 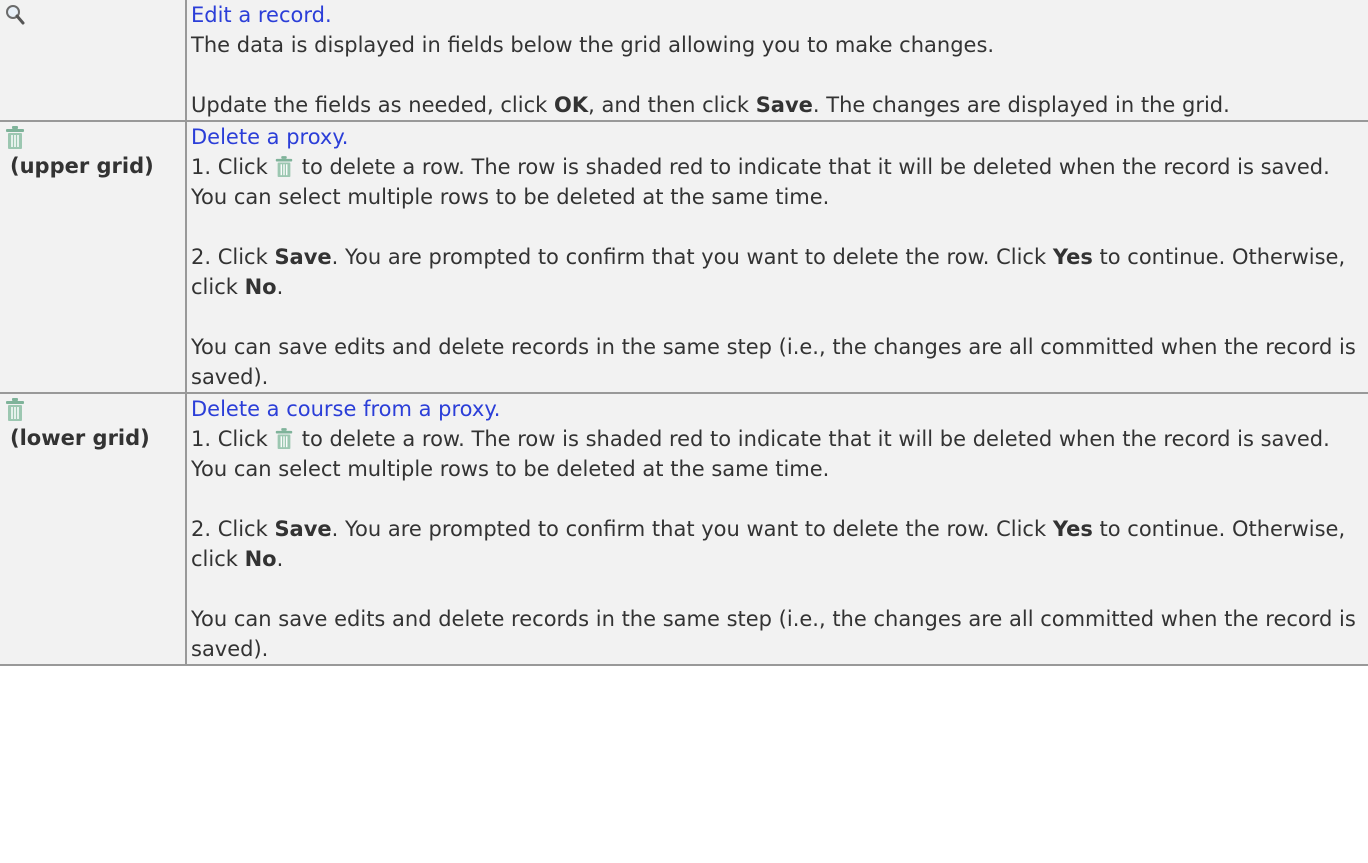 What do you see at coordinates (345, 409) in the screenshot?
I see `delete-course-link: Delete a course from a proxy.` at bounding box center [345, 409].